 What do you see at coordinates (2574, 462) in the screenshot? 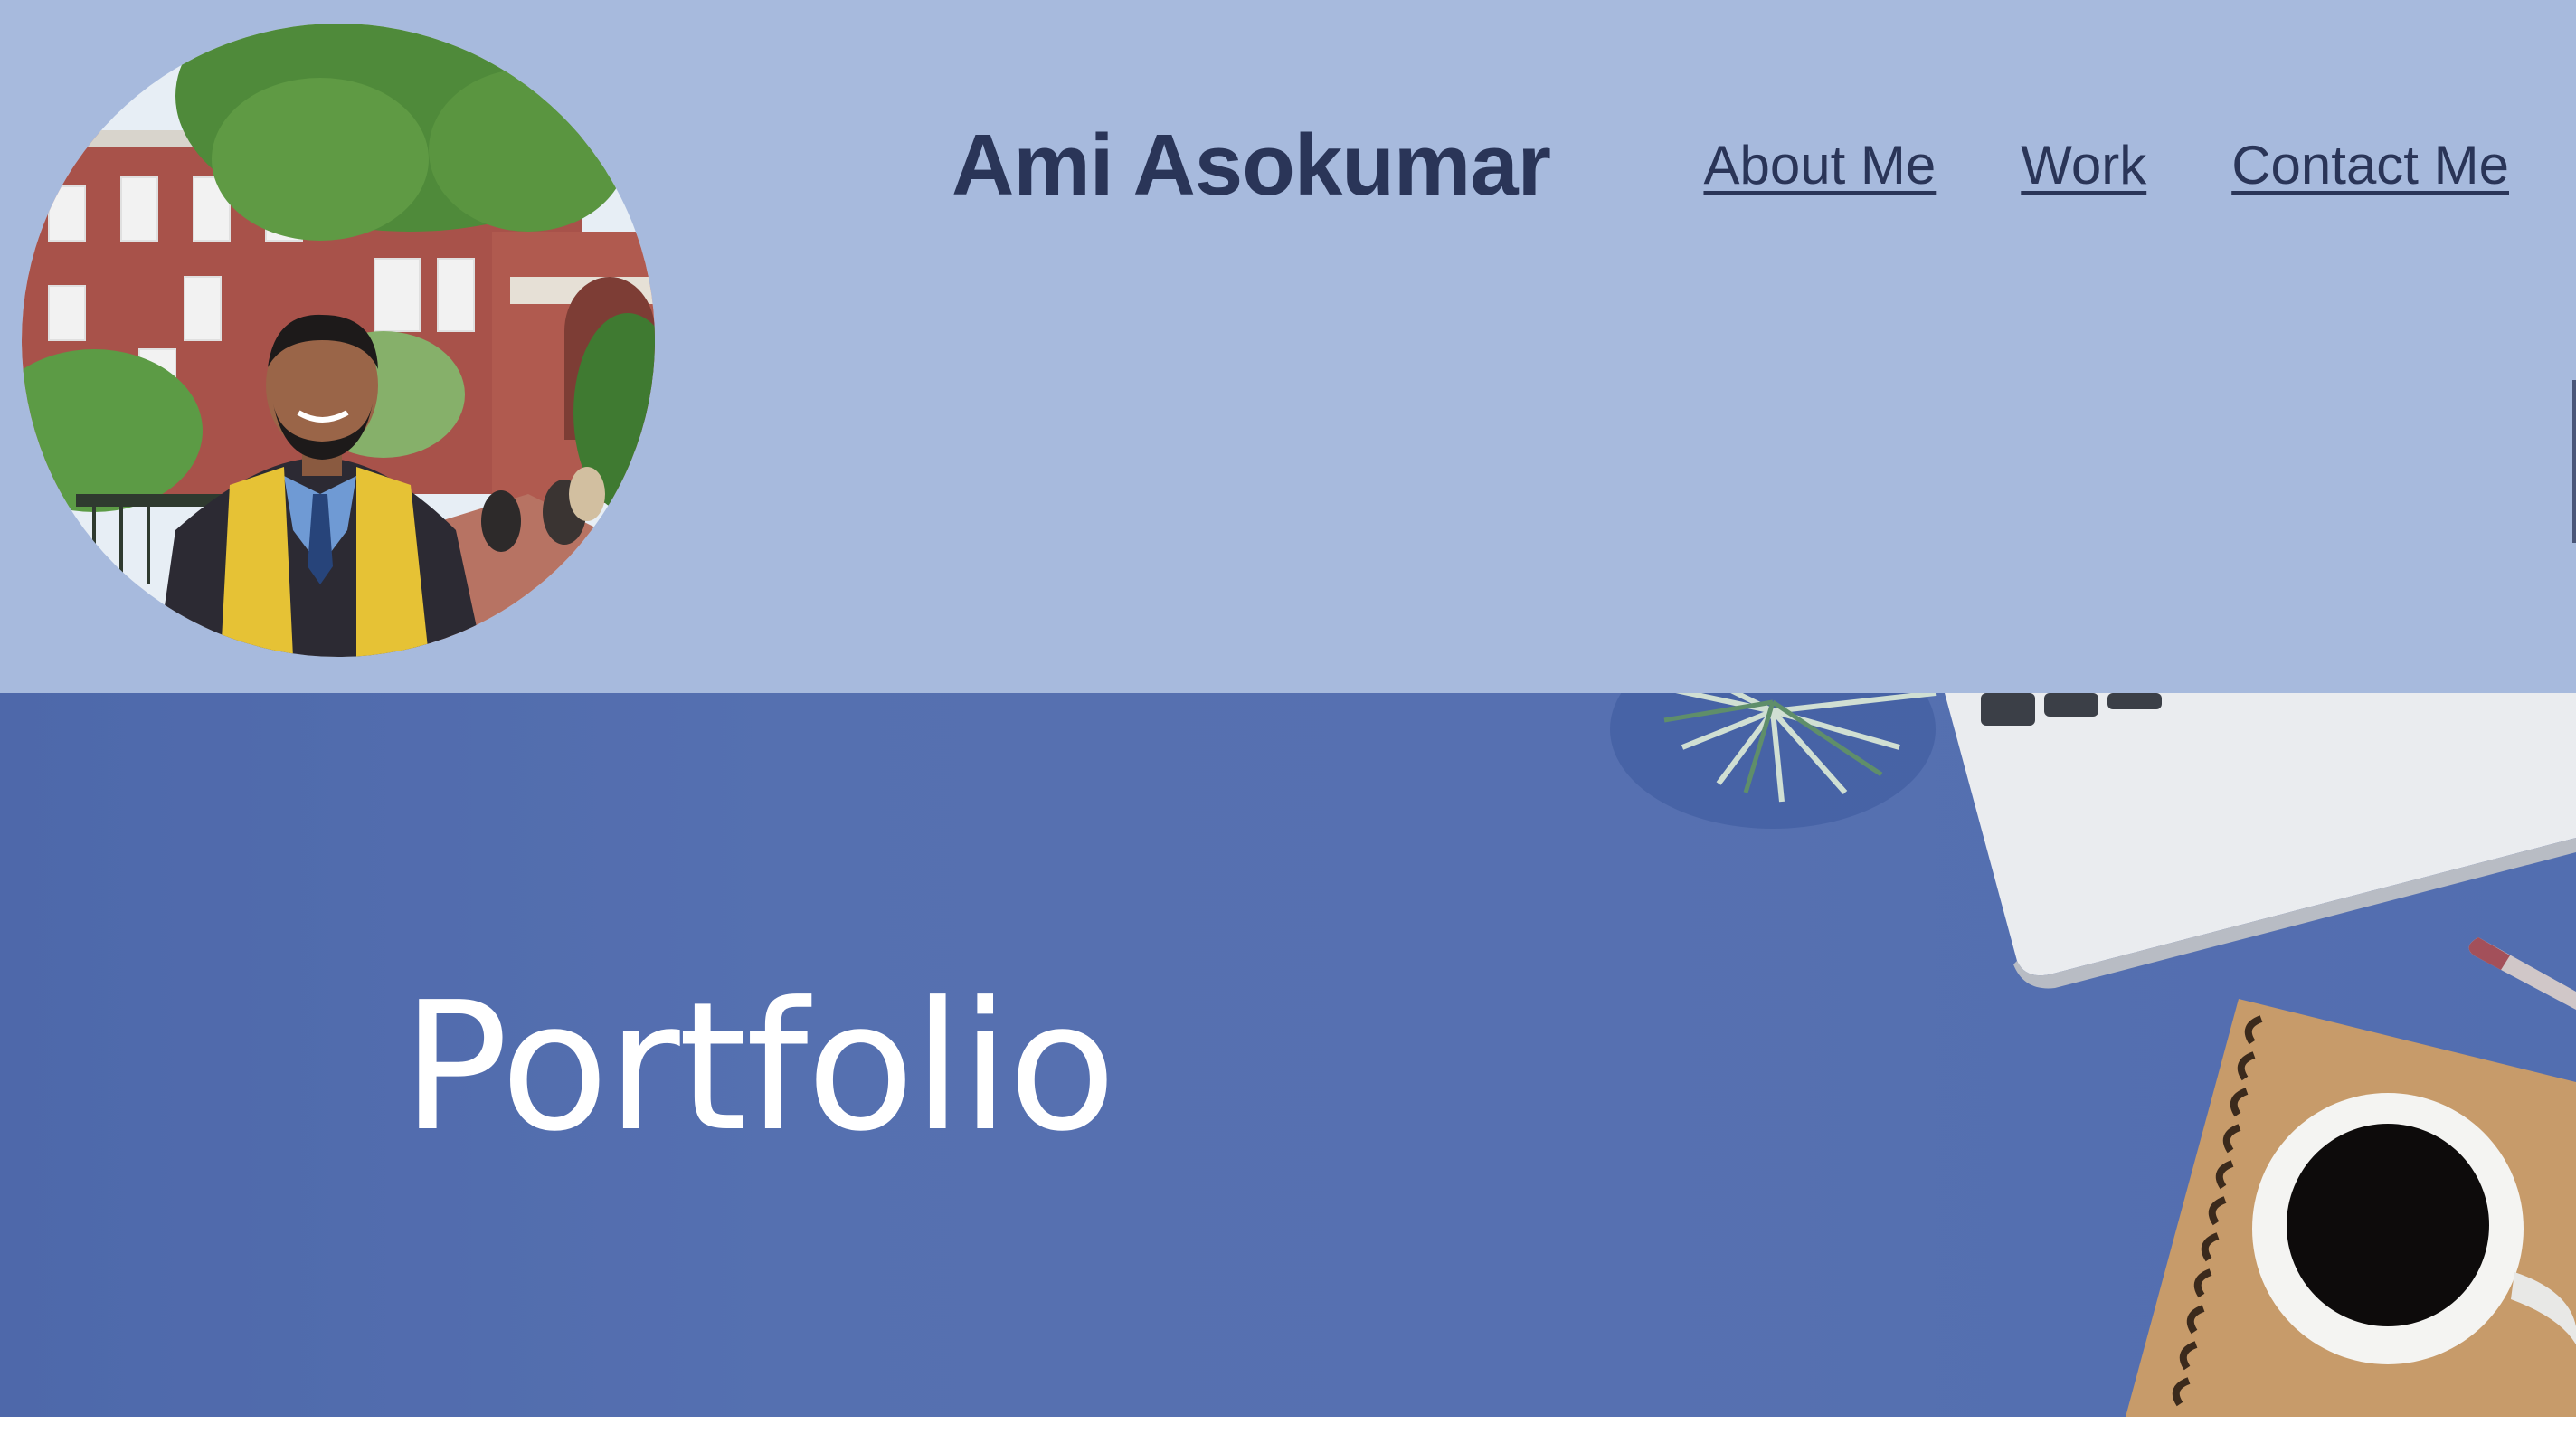
I see `scrollbar-edge` at bounding box center [2574, 462].